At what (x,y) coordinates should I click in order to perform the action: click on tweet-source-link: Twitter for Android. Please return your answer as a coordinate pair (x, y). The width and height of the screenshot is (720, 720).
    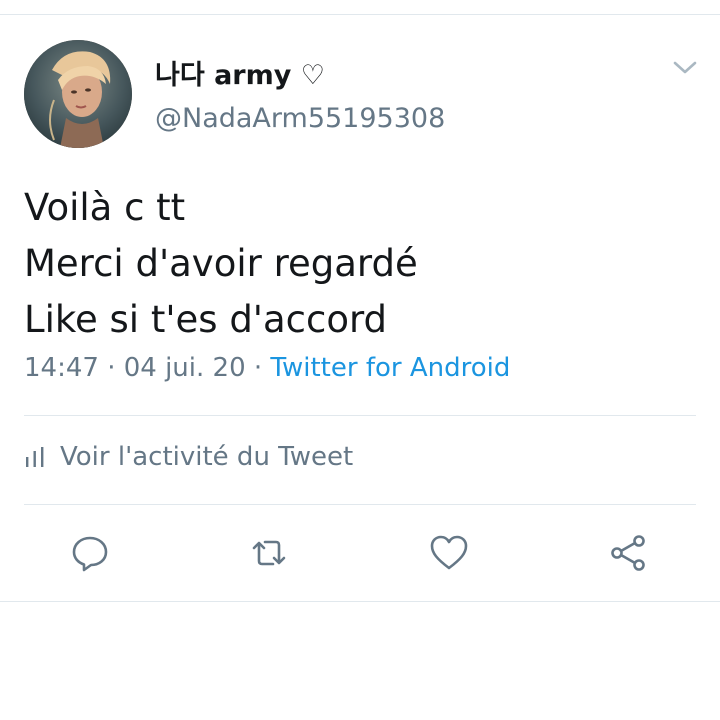
    Looking at the image, I should click on (390, 368).